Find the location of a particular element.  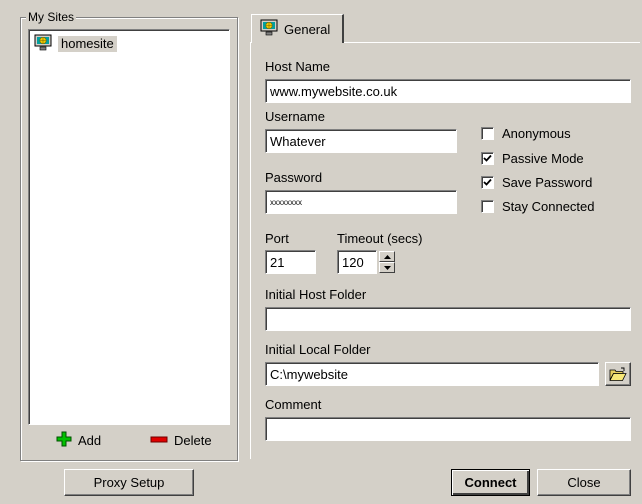

stay-connected-label: Stay Connected is located at coordinates (548, 206).